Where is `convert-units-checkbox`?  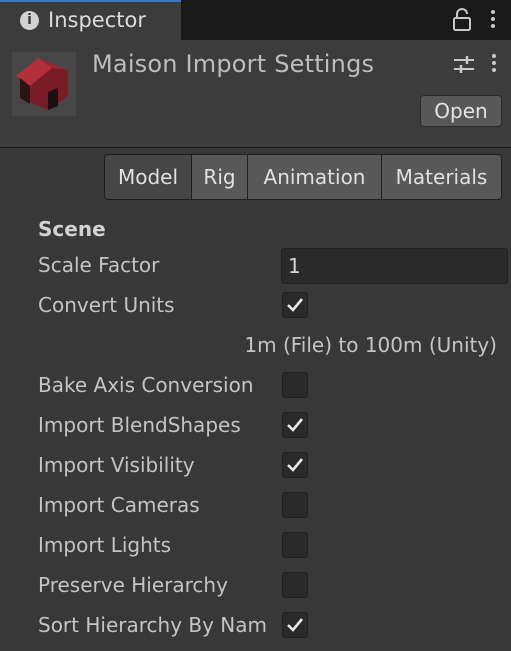 convert-units-checkbox is located at coordinates (295, 305).